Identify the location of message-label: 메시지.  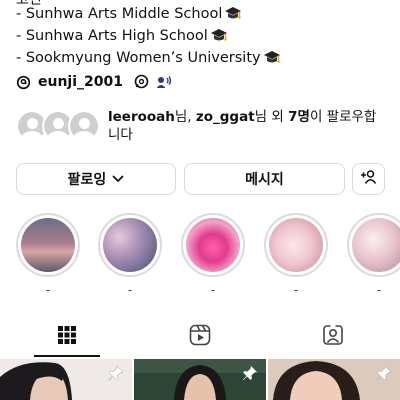
(264, 180).